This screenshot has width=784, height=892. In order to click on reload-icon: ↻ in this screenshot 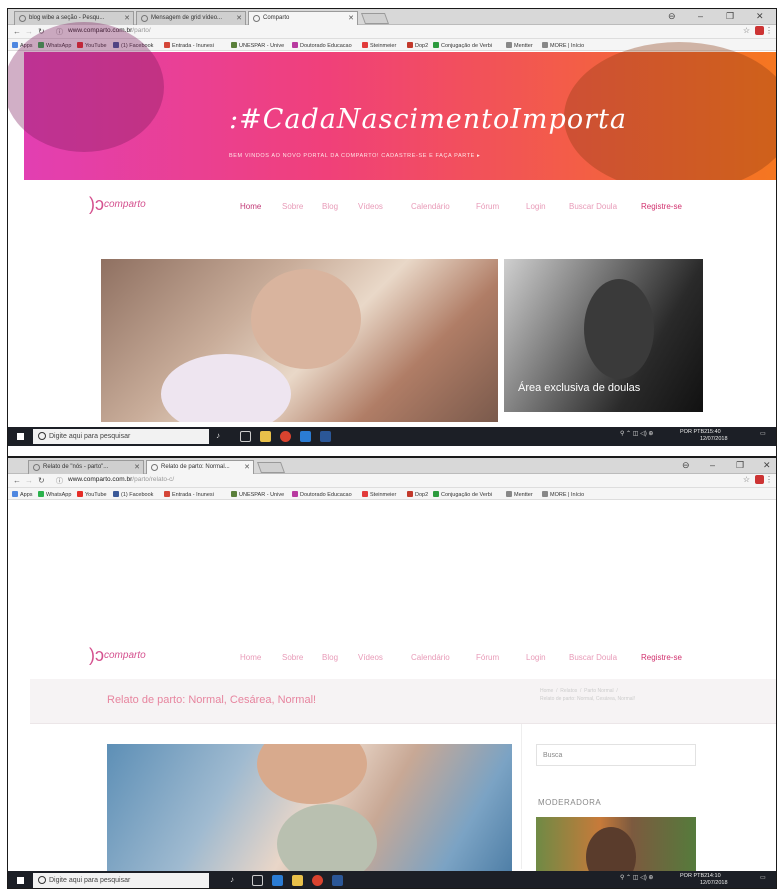, I will do `click(41, 480)`.